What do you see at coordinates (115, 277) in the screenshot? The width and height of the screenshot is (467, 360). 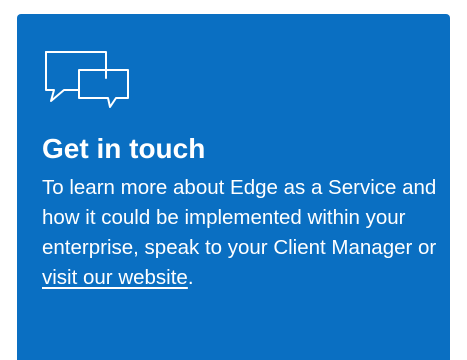 I see `visit-website-link: visit our website` at bounding box center [115, 277].